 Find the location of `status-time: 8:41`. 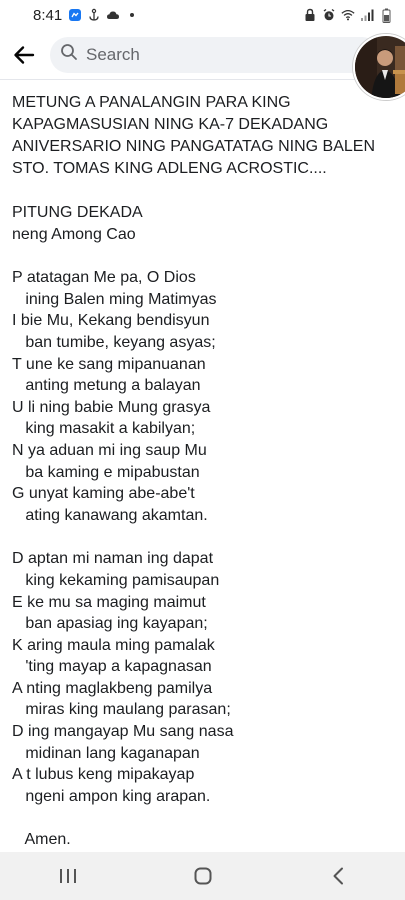

status-time: 8:41 is located at coordinates (48, 15).